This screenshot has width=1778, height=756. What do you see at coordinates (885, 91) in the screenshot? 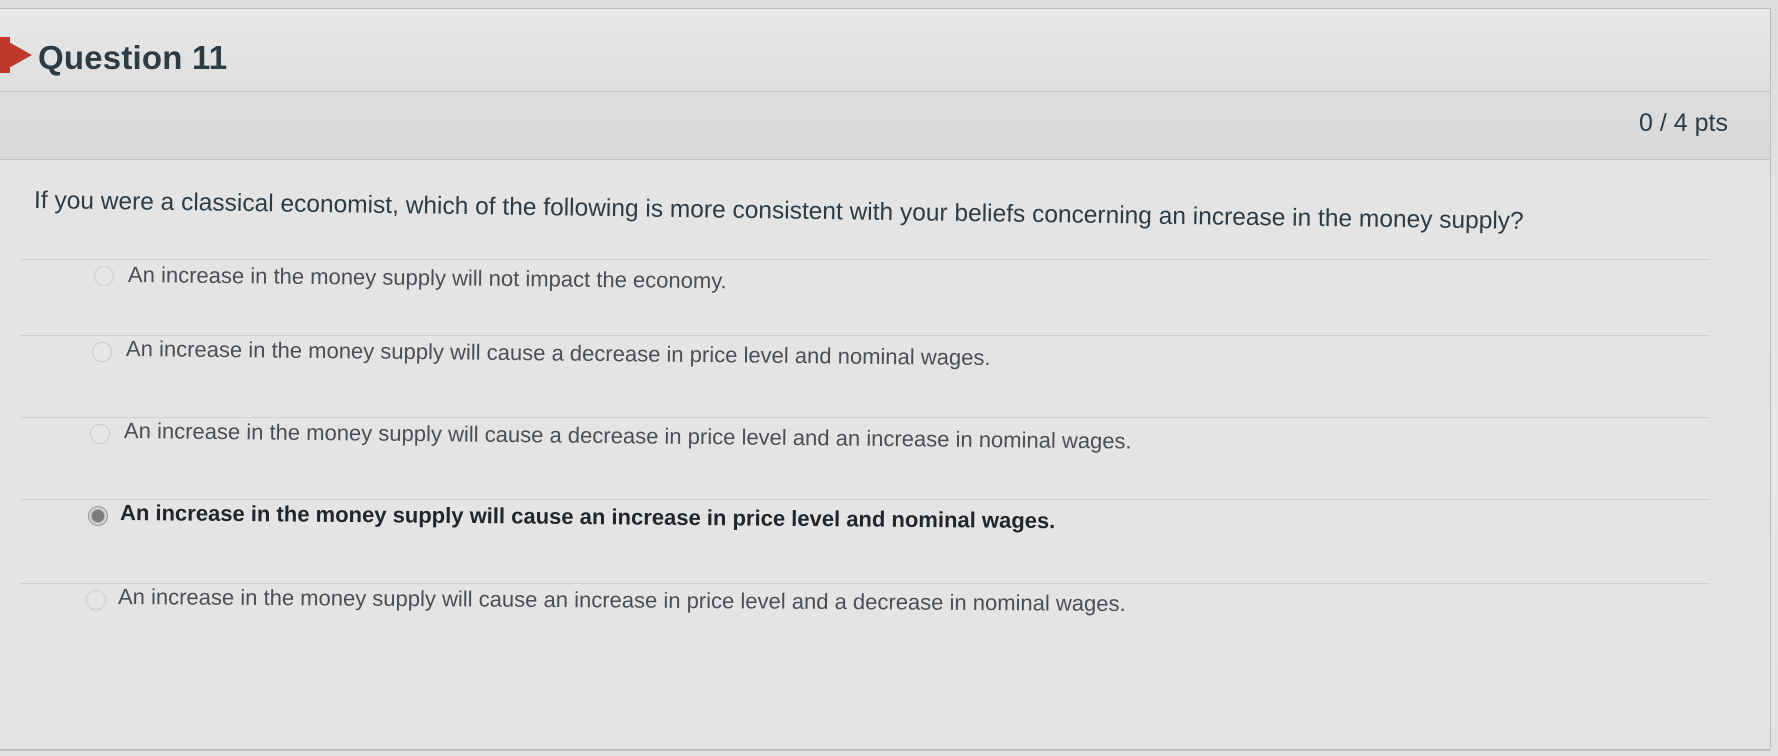
I see `header-divider` at bounding box center [885, 91].